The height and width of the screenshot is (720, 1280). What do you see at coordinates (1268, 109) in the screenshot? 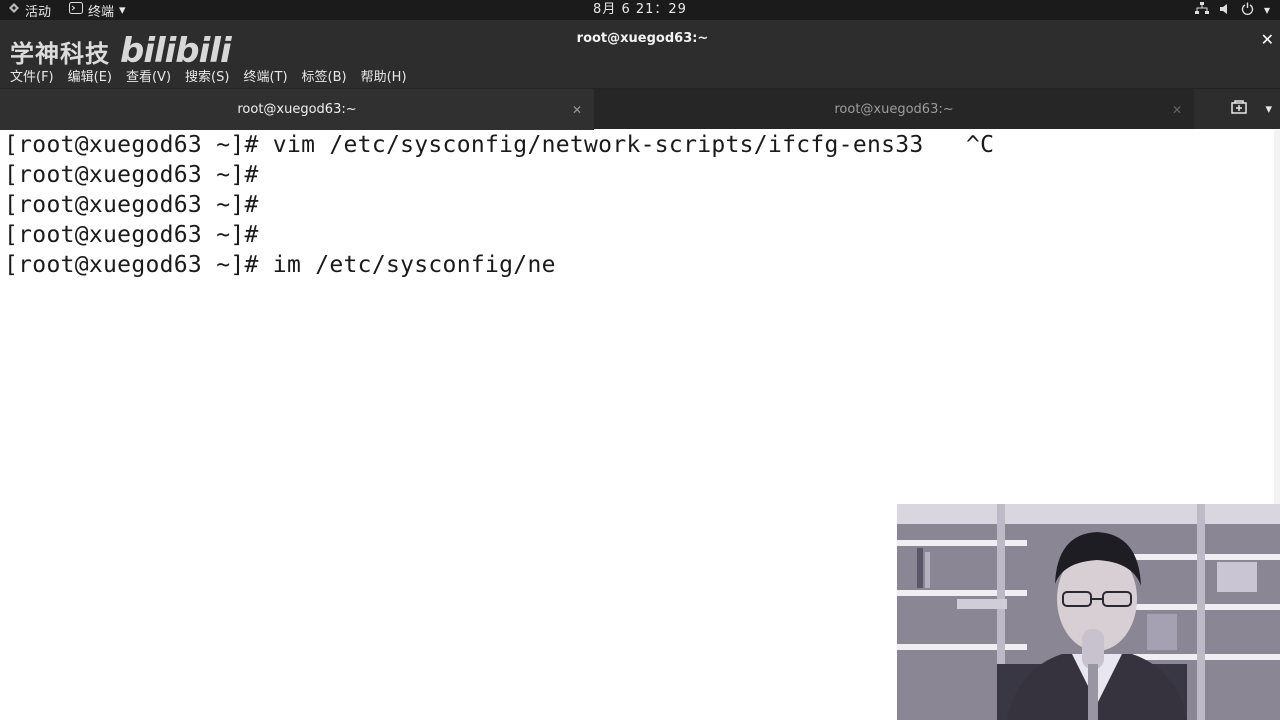
I see `tab-list-chevron-icon: ▾` at bounding box center [1268, 109].